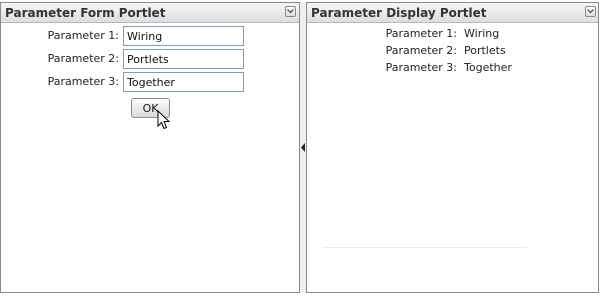 The width and height of the screenshot is (600, 296). Describe the element at coordinates (399, 13) in the screenshot. I see `display-portlet-title: Parameter Display Portlet` at that location.